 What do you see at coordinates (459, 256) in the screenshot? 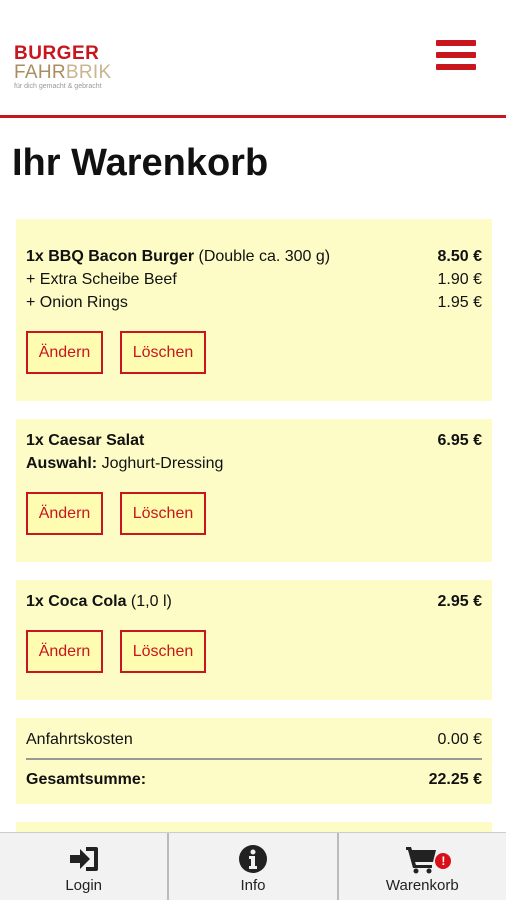
I see `item-price: 8.50 €` at bounding box center [459, 256].